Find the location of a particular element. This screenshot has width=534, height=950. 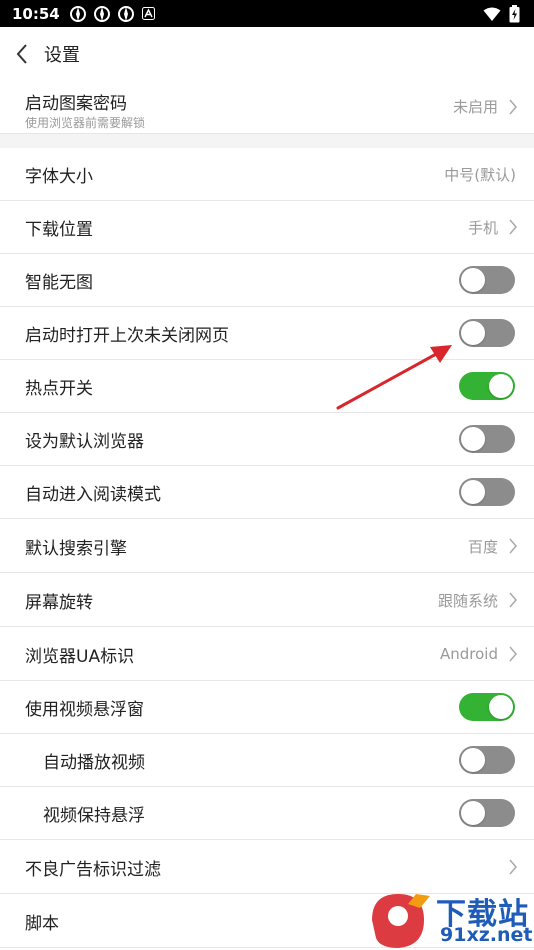

row-label: 下载位置 is located at coordinates (59, 229).